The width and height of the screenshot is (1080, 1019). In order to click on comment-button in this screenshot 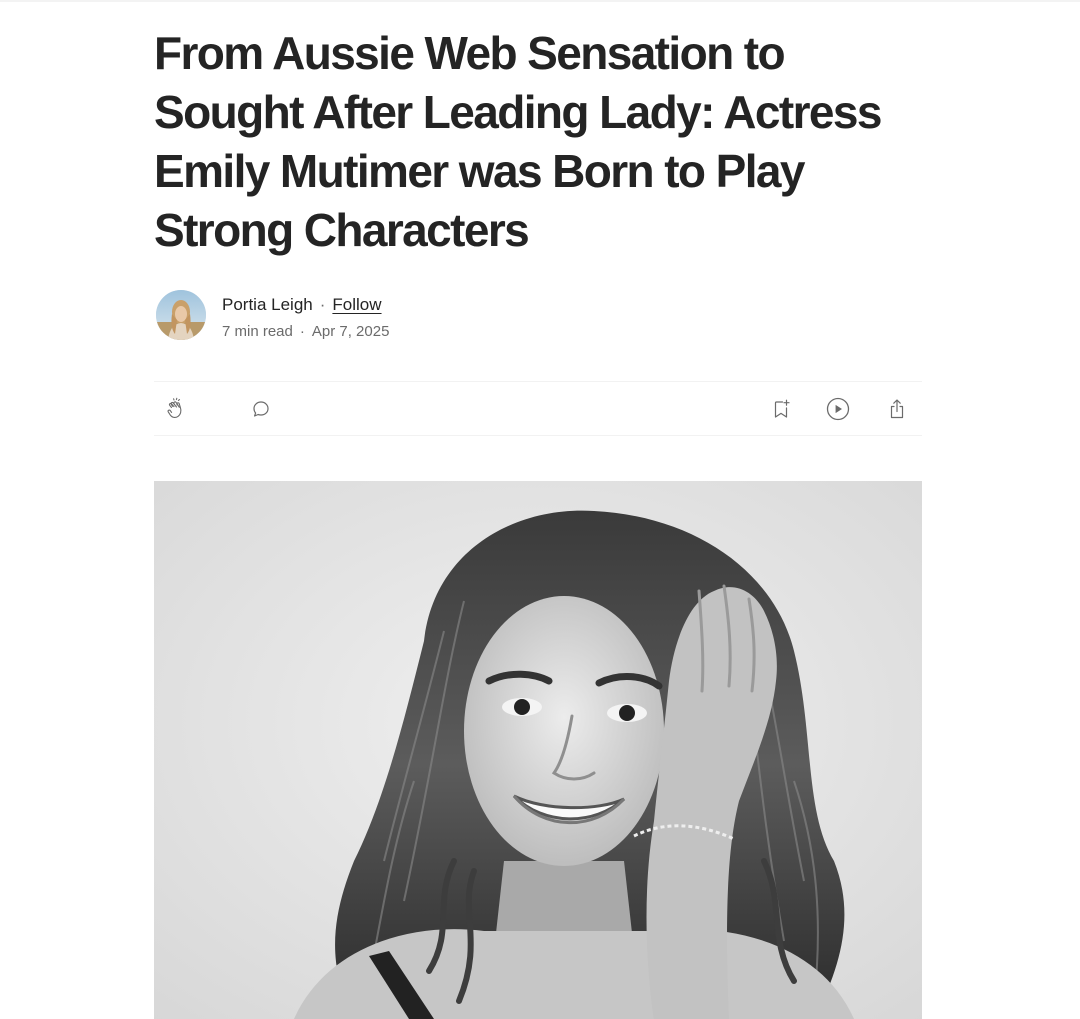, I will do `click(261, 409)`.